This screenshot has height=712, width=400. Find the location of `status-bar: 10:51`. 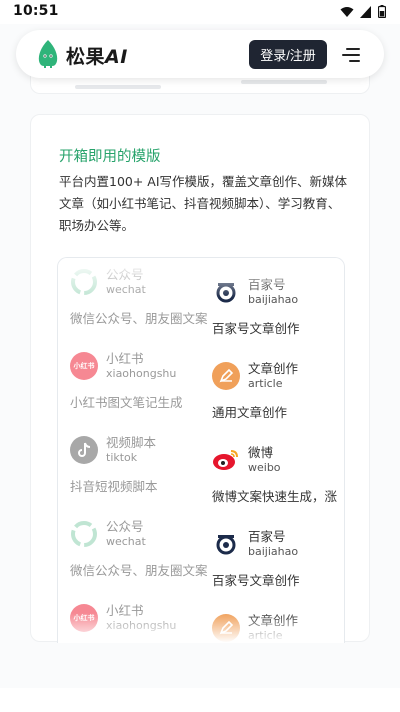

status-bar: 10:51 is located at coordinates (200, 12).